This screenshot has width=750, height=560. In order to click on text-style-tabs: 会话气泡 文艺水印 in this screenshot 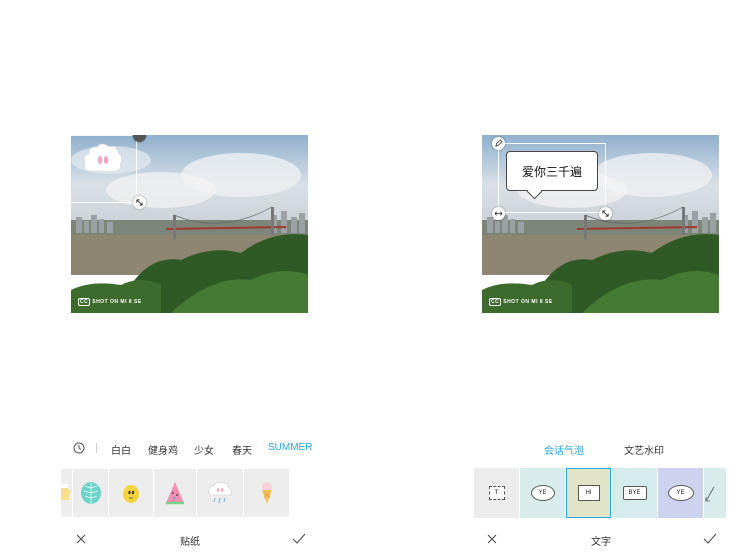, I will do `click(602, 449)`.